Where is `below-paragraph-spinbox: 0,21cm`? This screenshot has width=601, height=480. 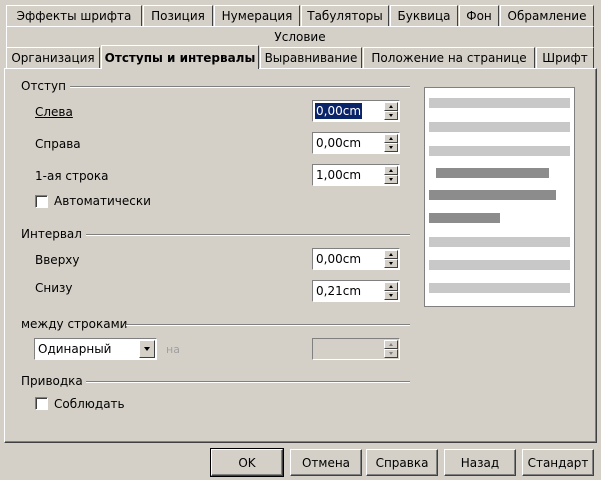 below-paragraph-spinbox: 0,21cm is located at coordinates (356, 291).